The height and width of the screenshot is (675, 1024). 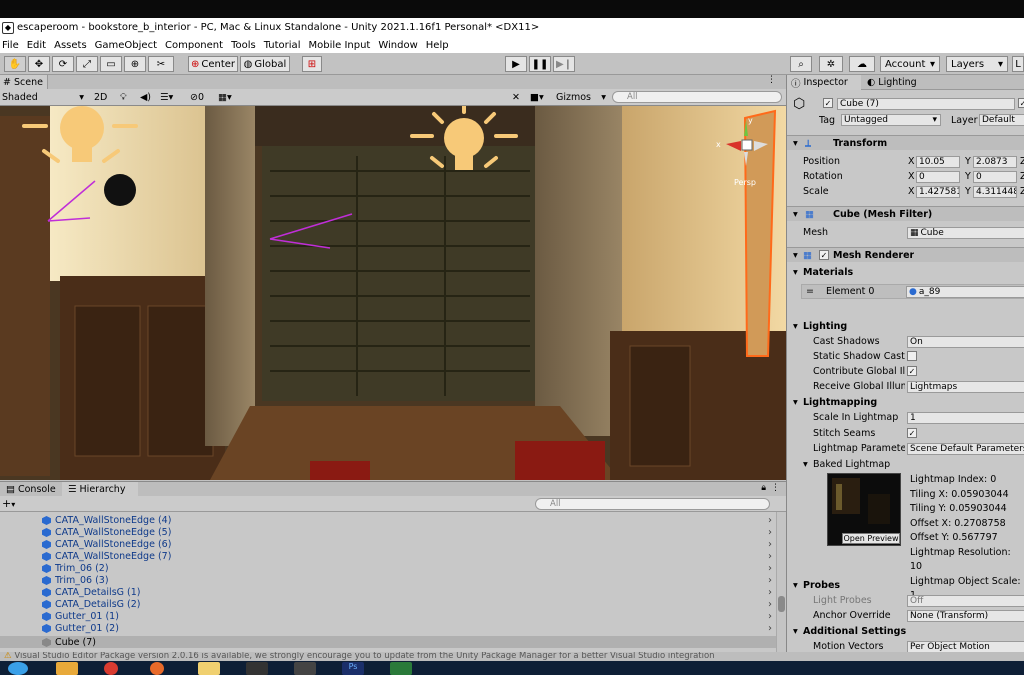 I want to click on lightmap-params-dropdown: Scene Default Parameters, so click(x=965, y=449).